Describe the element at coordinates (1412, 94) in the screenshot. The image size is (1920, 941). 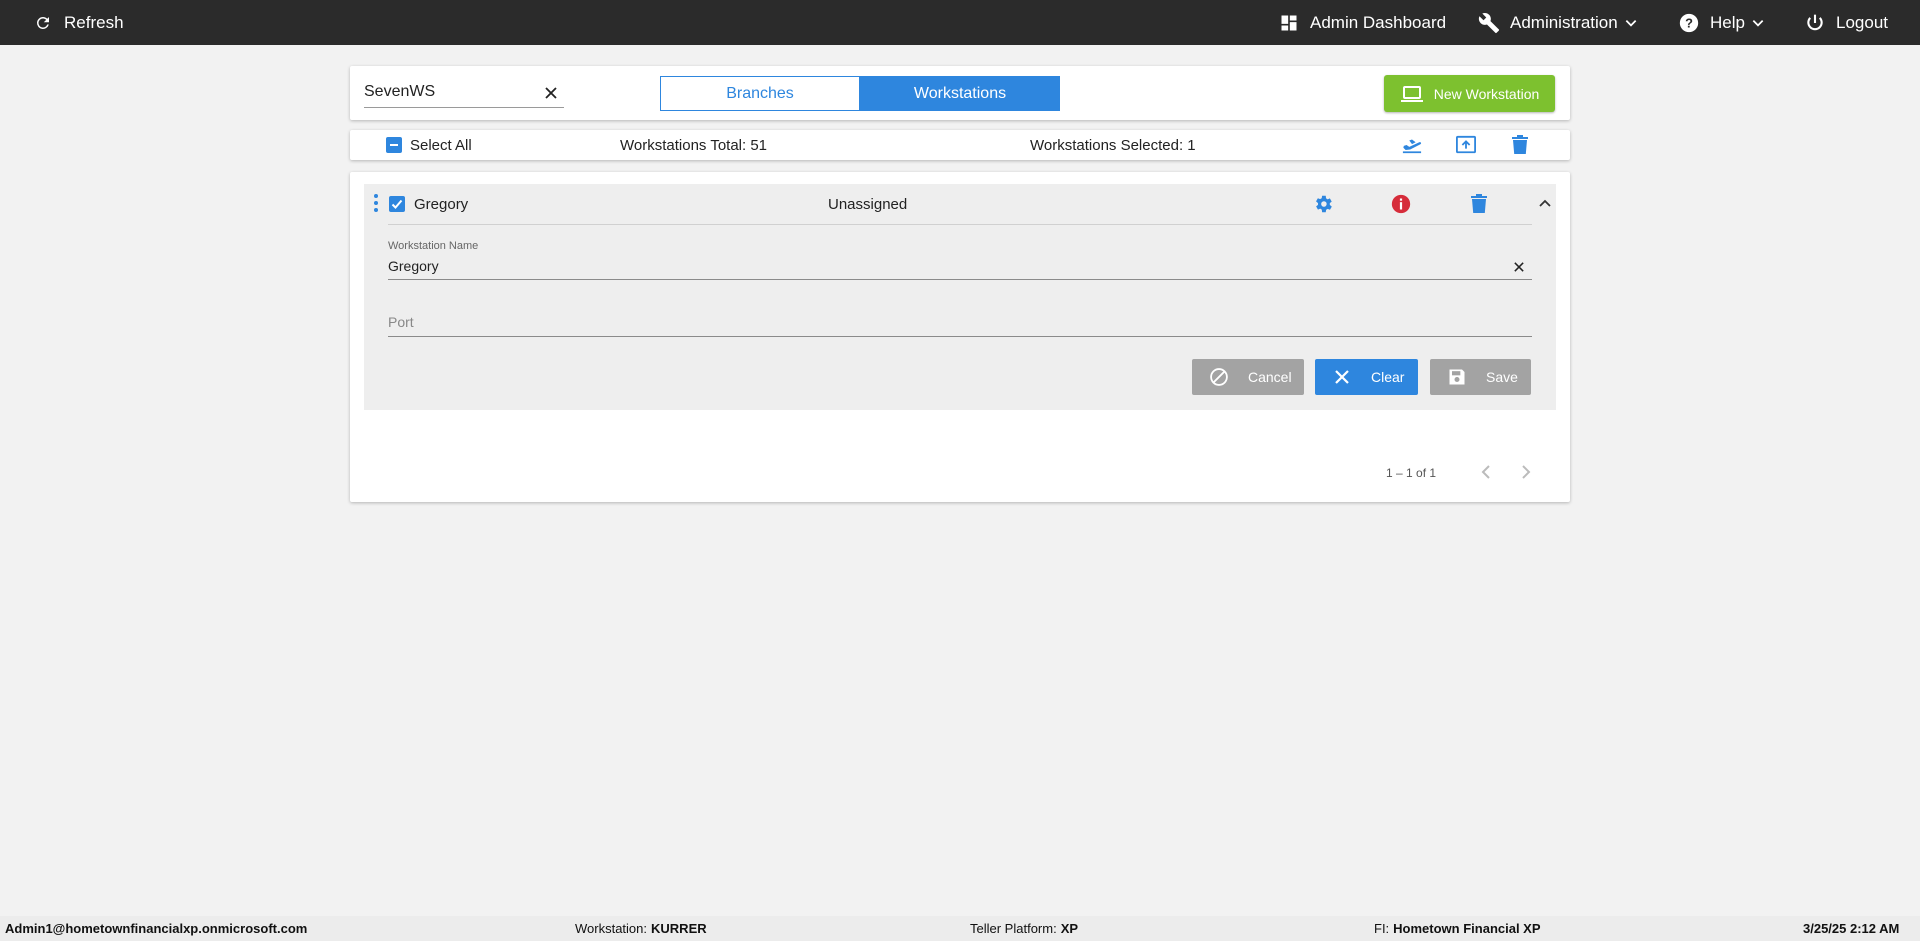
I see `laptop-icon` at that location.